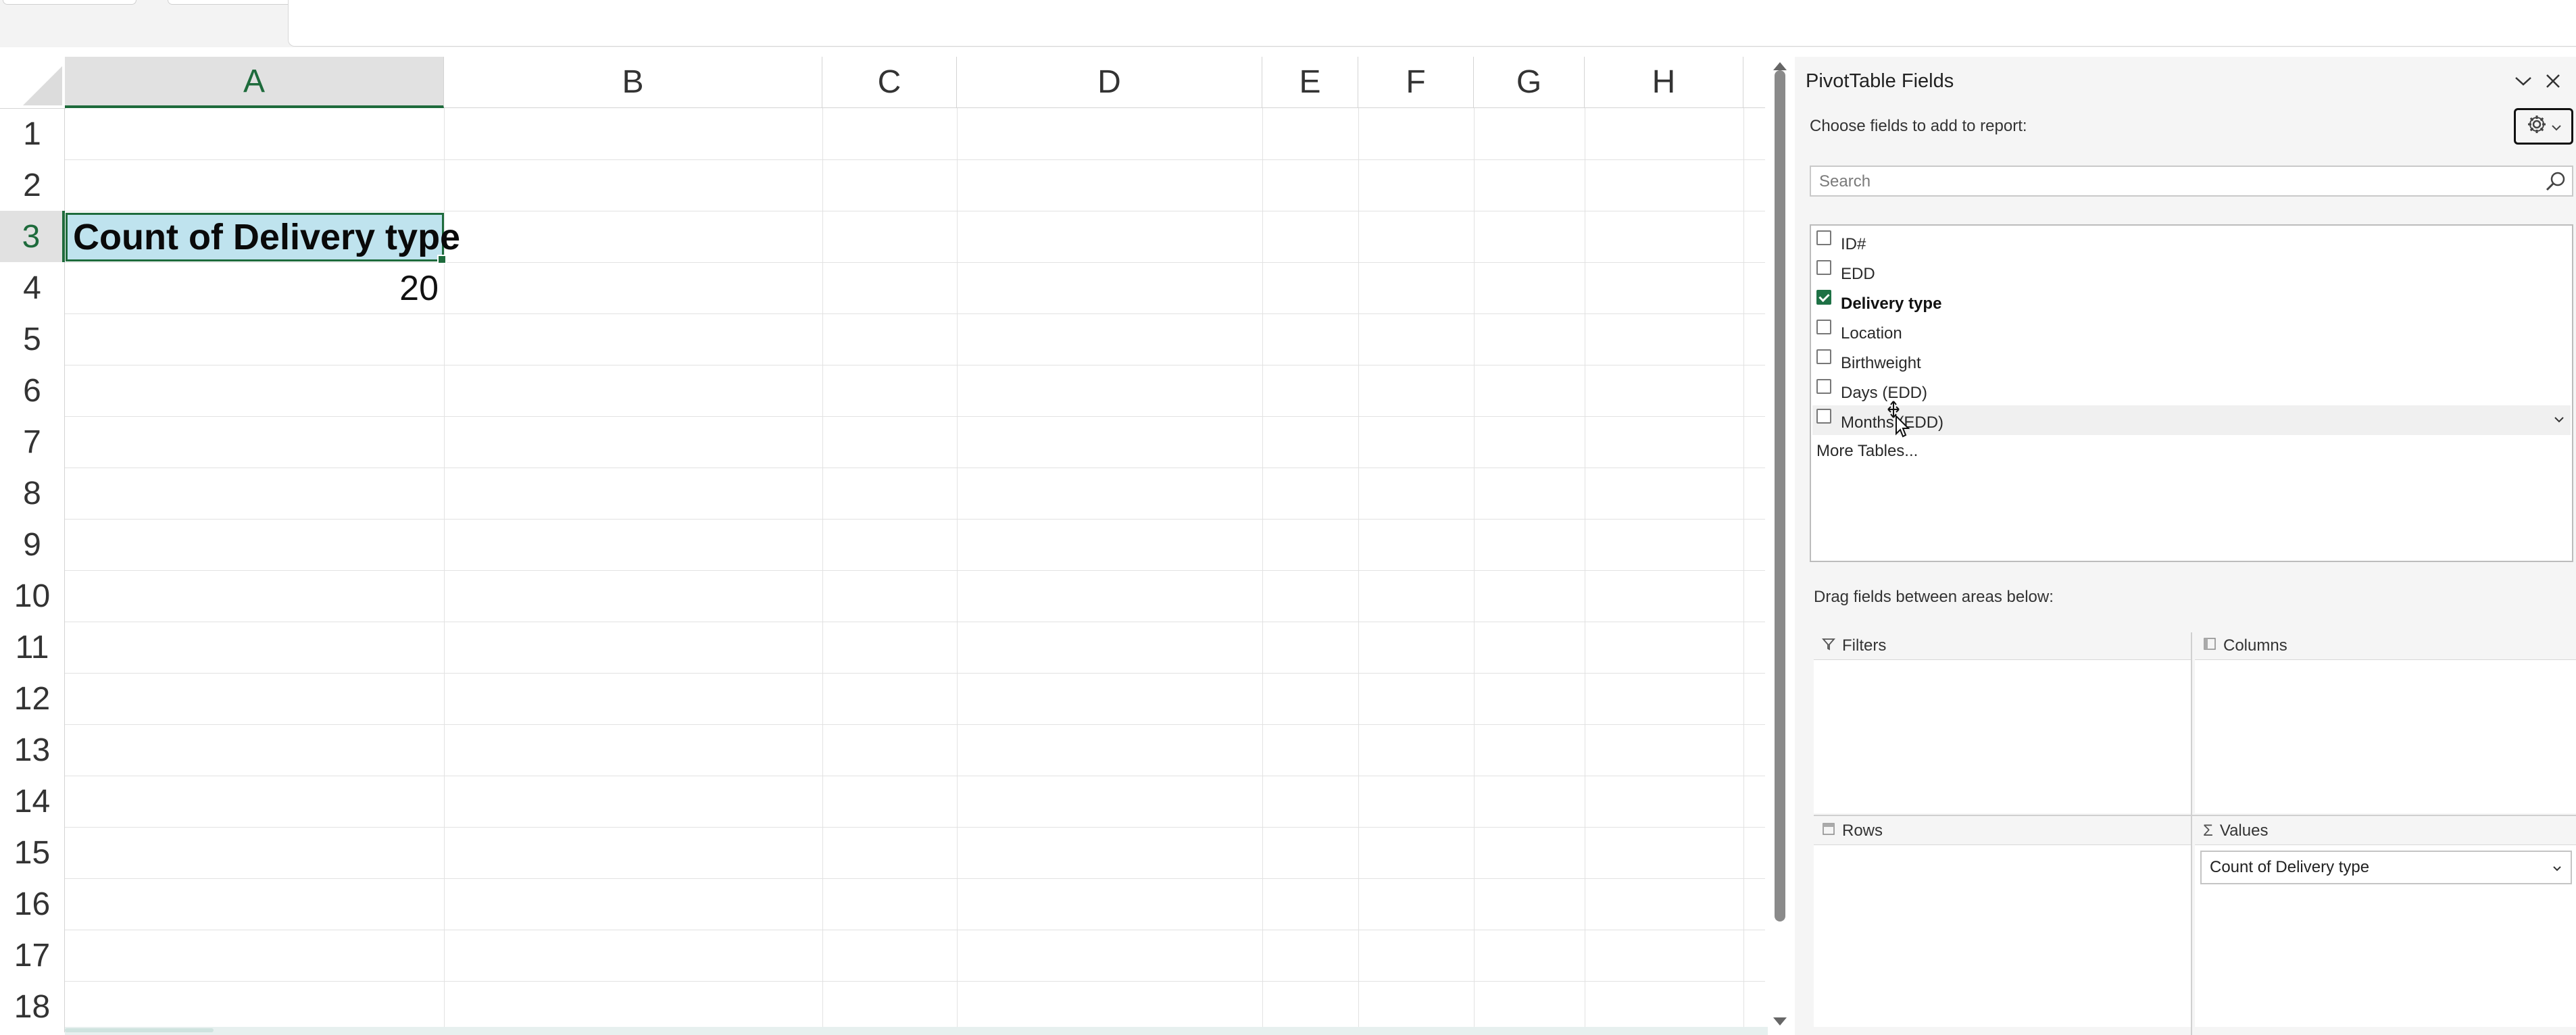  I want to click on row-header-4: 4, so click(33, 288).